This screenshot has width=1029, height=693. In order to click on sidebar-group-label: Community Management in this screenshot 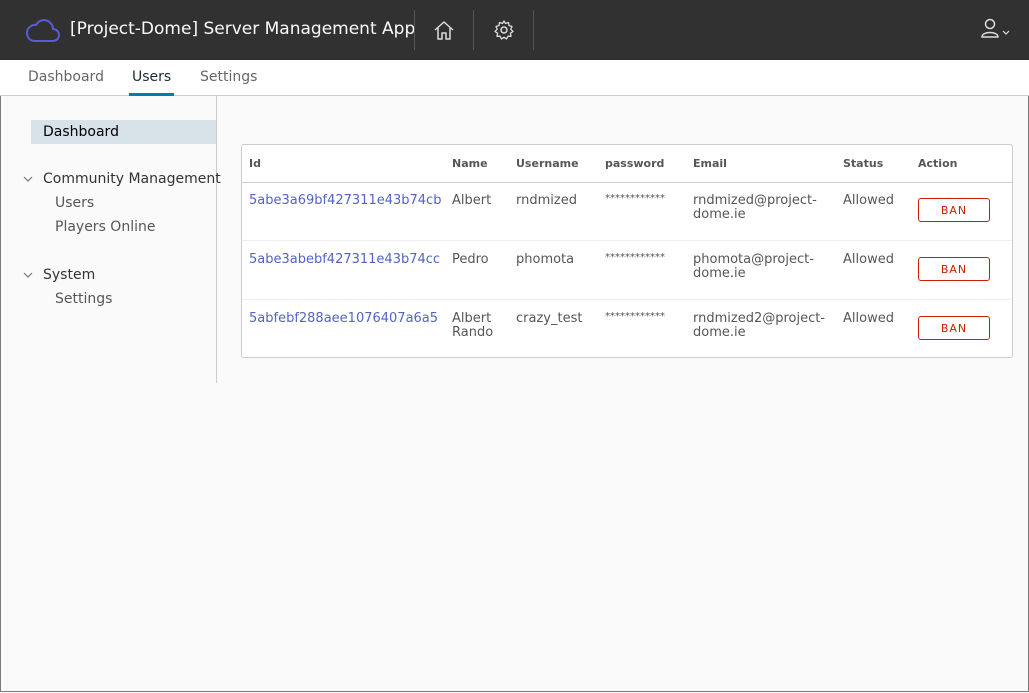, I will do `click(132, 179)`.